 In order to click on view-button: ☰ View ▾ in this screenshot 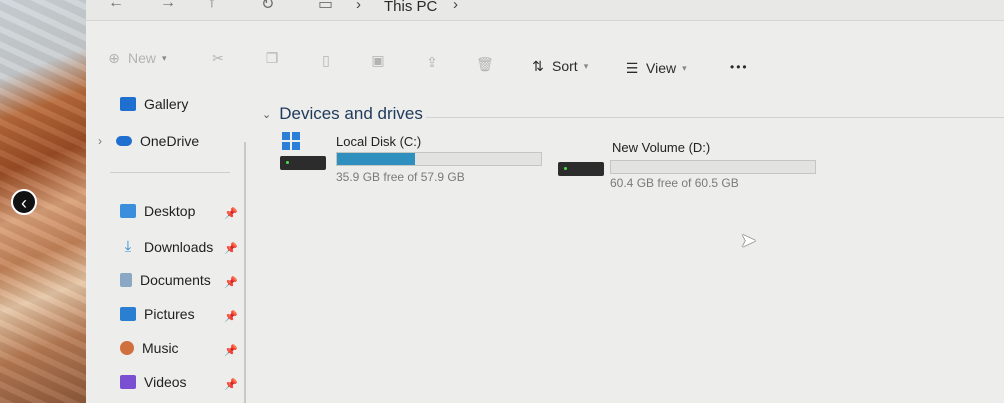, I will do `click(655, 68)`.